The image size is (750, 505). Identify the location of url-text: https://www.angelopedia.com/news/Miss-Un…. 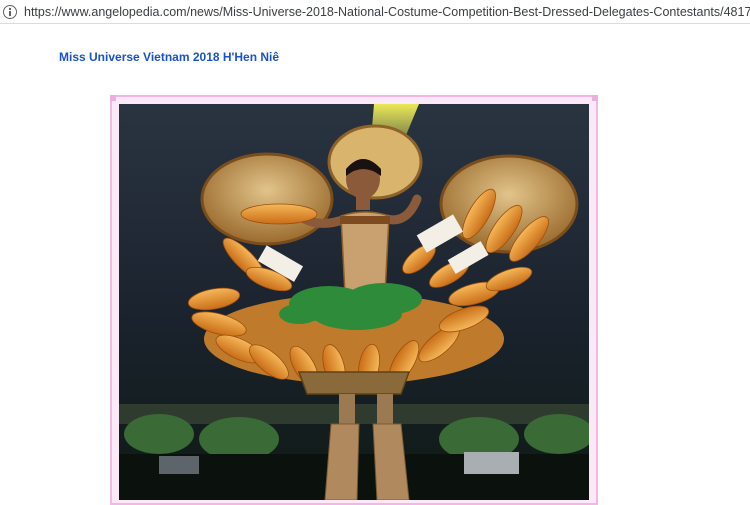
(387, 12).